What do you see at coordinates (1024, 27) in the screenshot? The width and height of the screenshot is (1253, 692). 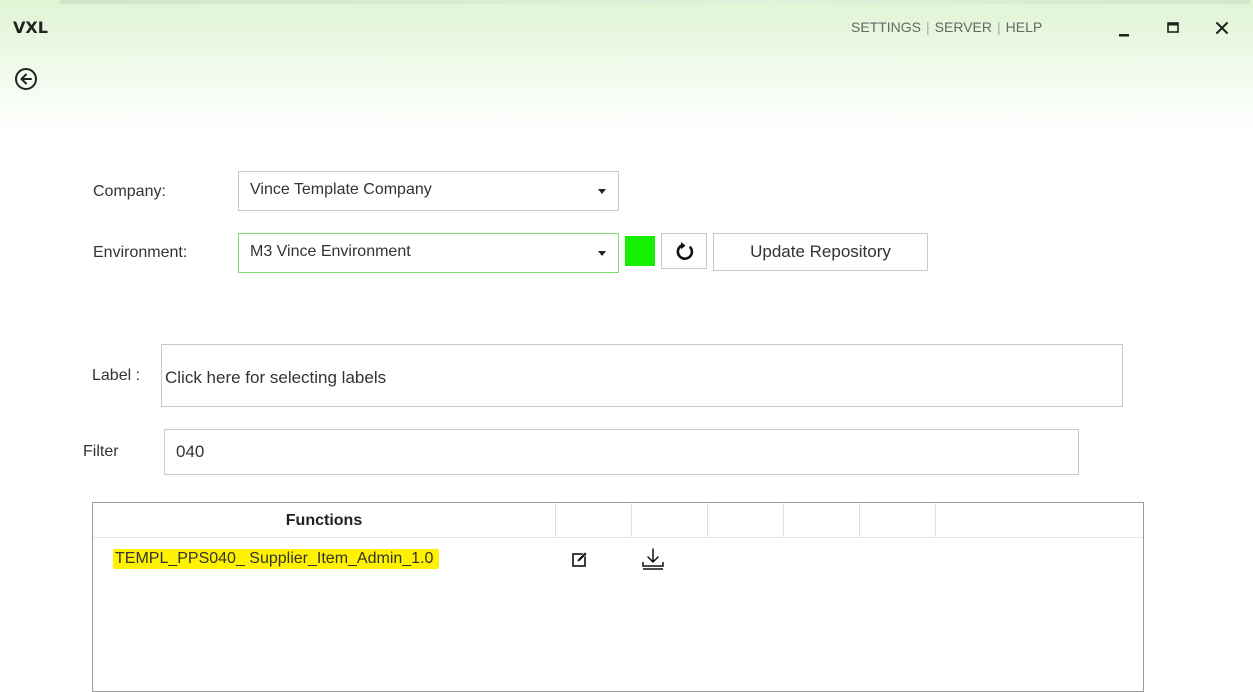 I see `help-link: HELP` at bounding box center [1024, 27].